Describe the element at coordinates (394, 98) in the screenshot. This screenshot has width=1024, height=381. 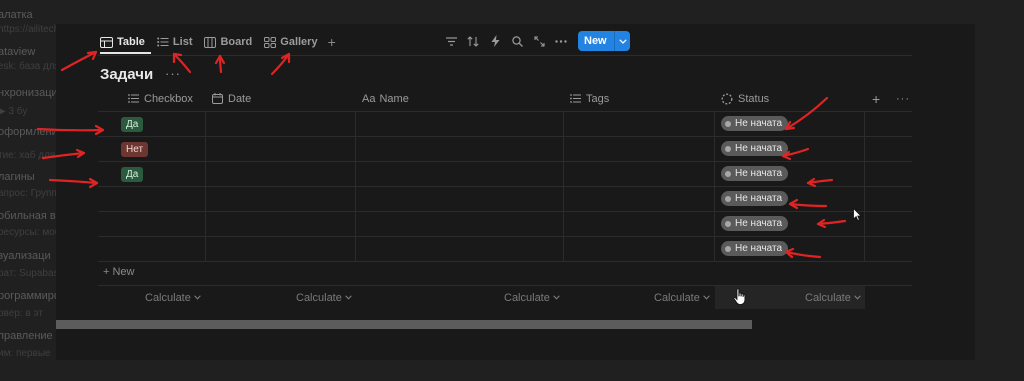
I see `column-header-label: Name` at that location.